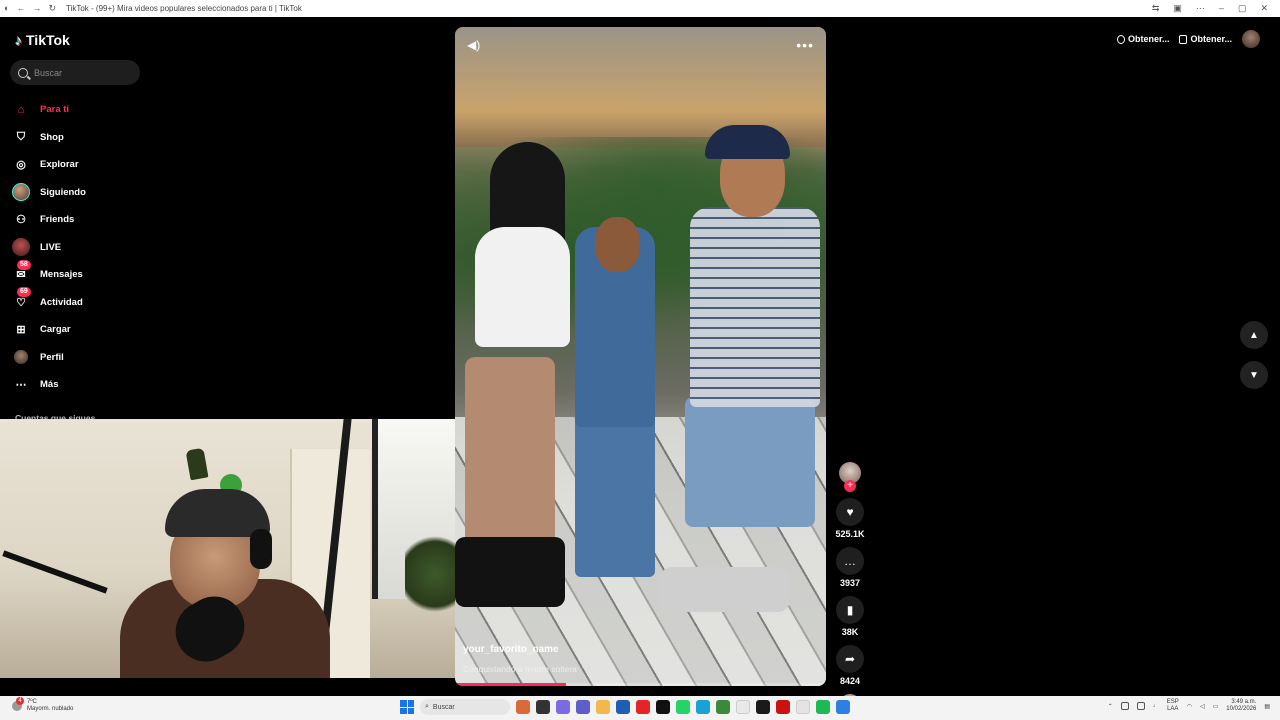  What do you see at coordinates (523, 707) in the screenshot?
I see `widget-app-icon` at bounding box center [523, 707].